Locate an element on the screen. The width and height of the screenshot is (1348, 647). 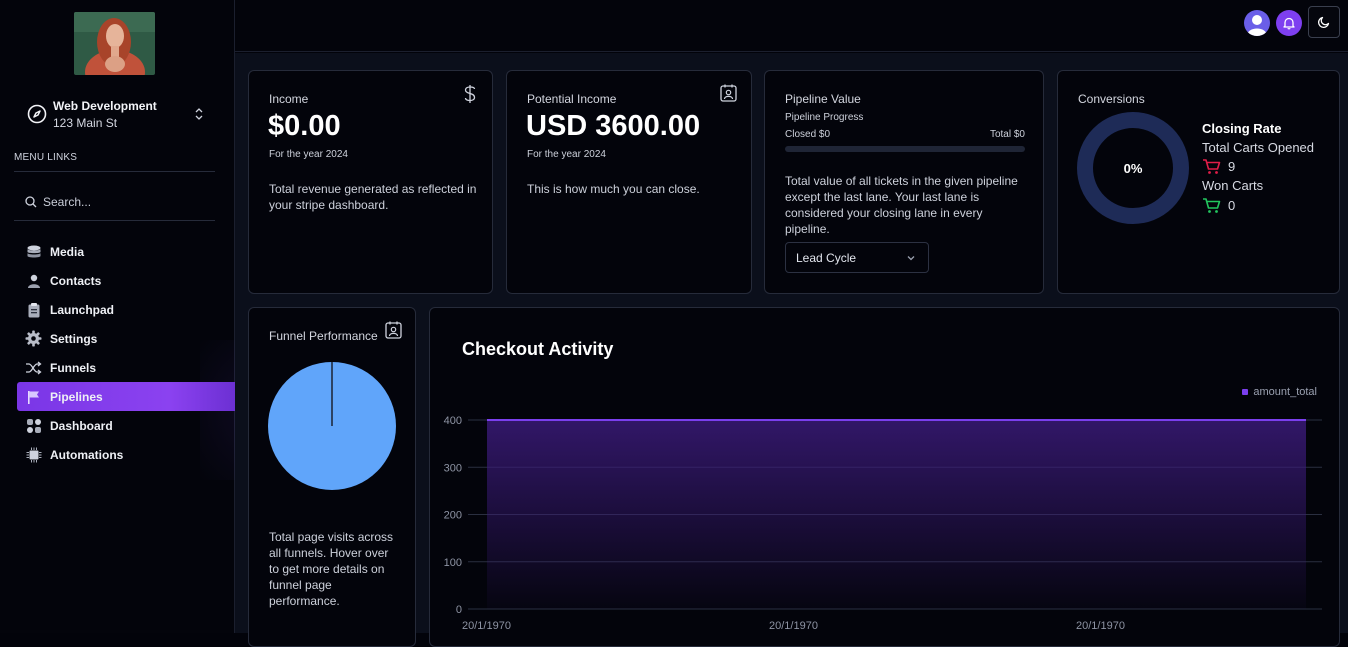
sidebar-item-launchpad: Launchpad is located at coordinates (126, 309).